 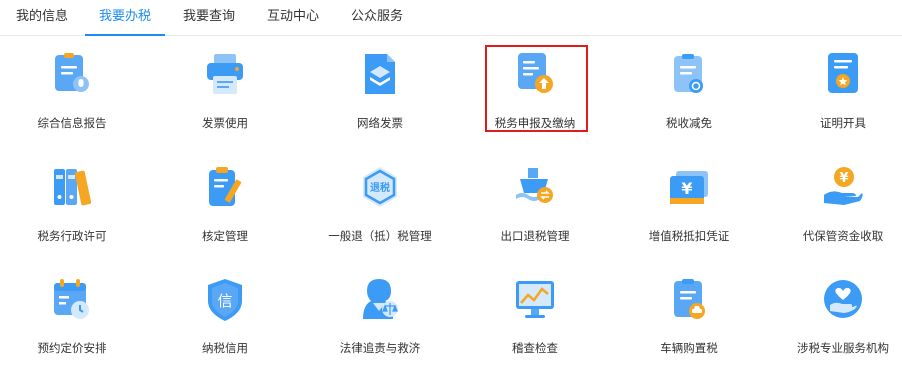 What do you see at coordinates (71, 299) in the screenshot?
I see `calendar-clock-icon` at bounding box center [71, 299].